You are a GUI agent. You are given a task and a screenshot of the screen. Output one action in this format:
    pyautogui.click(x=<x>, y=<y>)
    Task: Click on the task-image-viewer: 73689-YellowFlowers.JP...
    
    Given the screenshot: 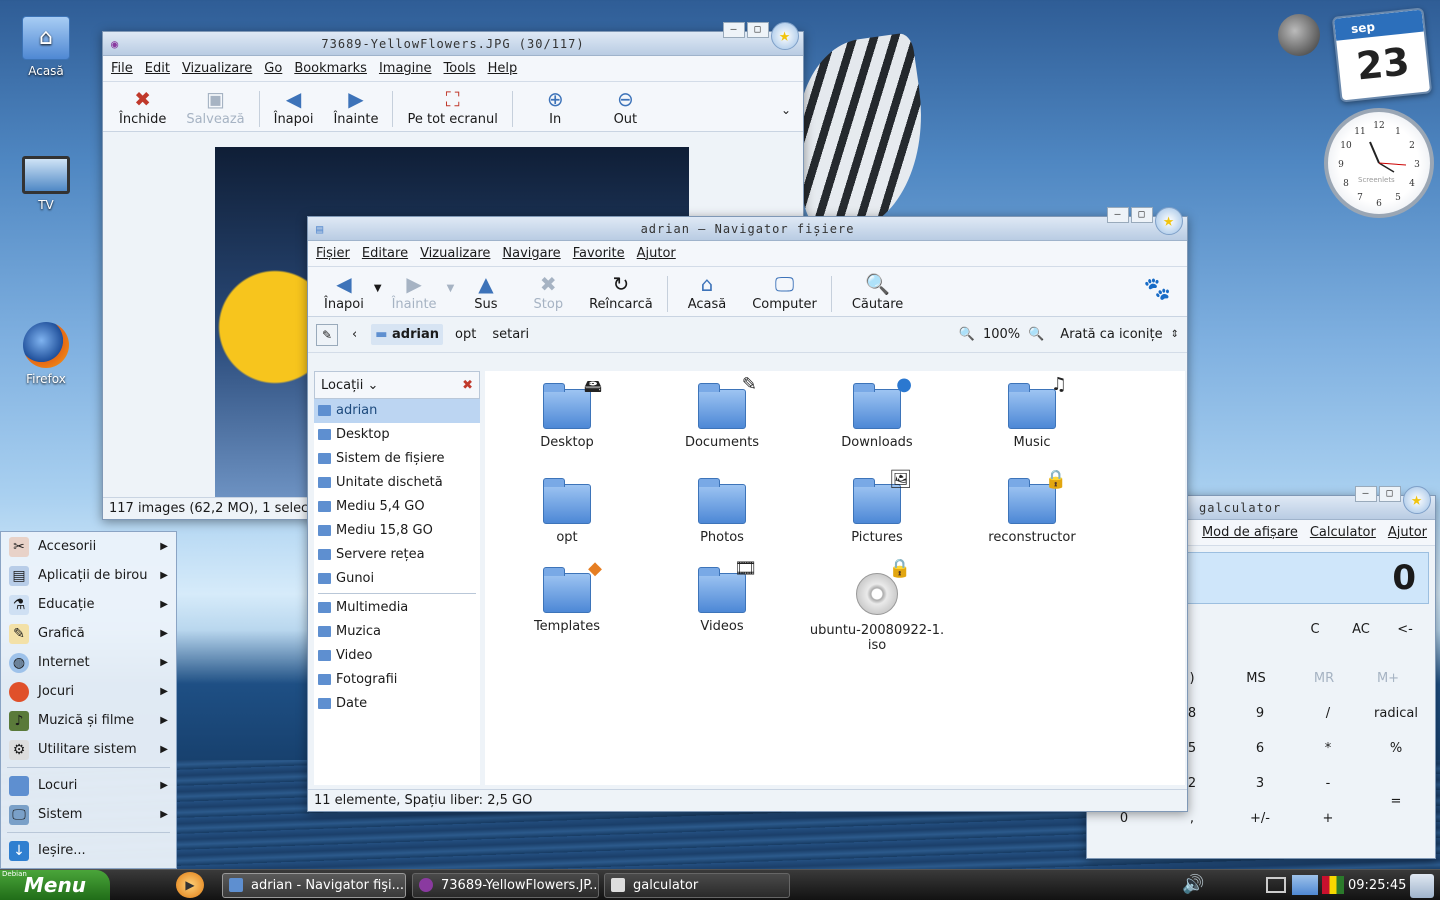 What is the action you would take?
    pyautogui.click(x=505, y=885)
    